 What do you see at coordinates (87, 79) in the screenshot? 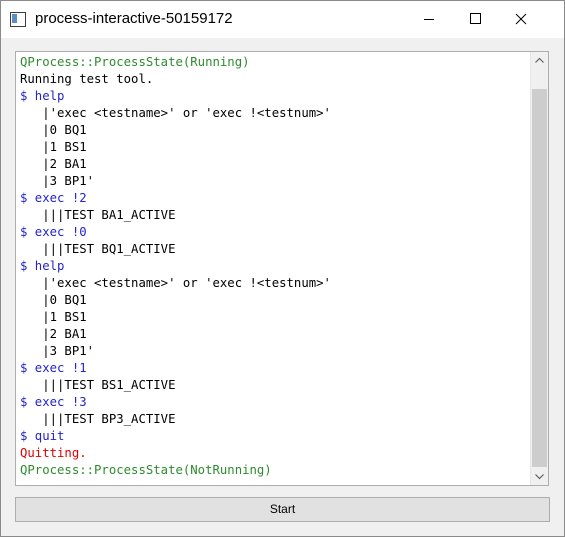
I see `console-line: Running test tool.` at bounding box center [87, 79].